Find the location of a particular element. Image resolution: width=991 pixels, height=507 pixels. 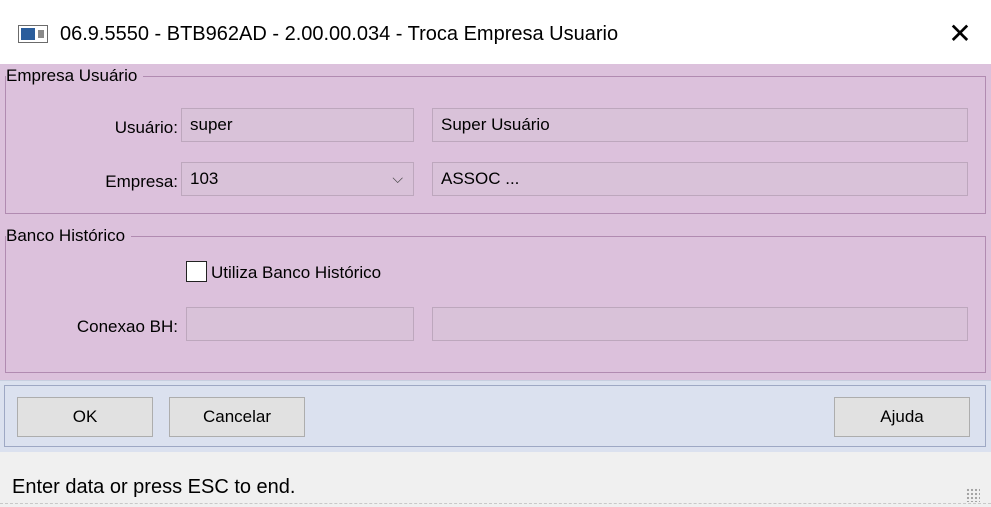

conexao-bh-code-field is located at coordinates (300, 324).